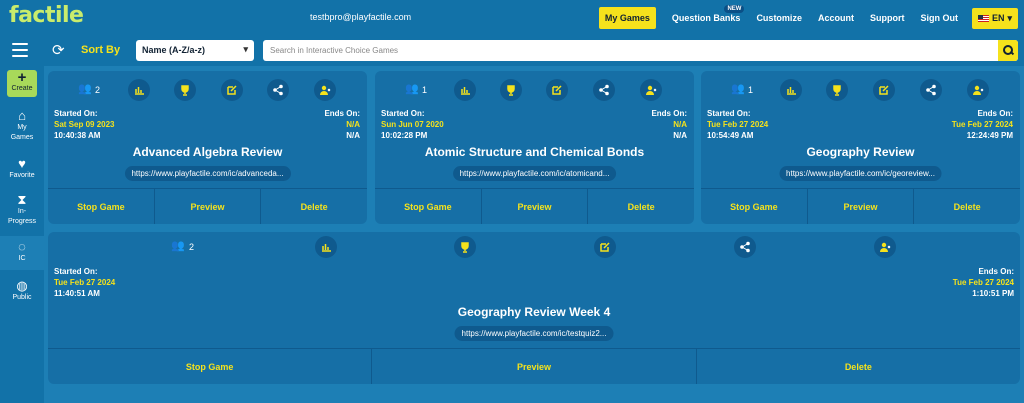  I want to click on new-badge: NEW, so click(734, 9).